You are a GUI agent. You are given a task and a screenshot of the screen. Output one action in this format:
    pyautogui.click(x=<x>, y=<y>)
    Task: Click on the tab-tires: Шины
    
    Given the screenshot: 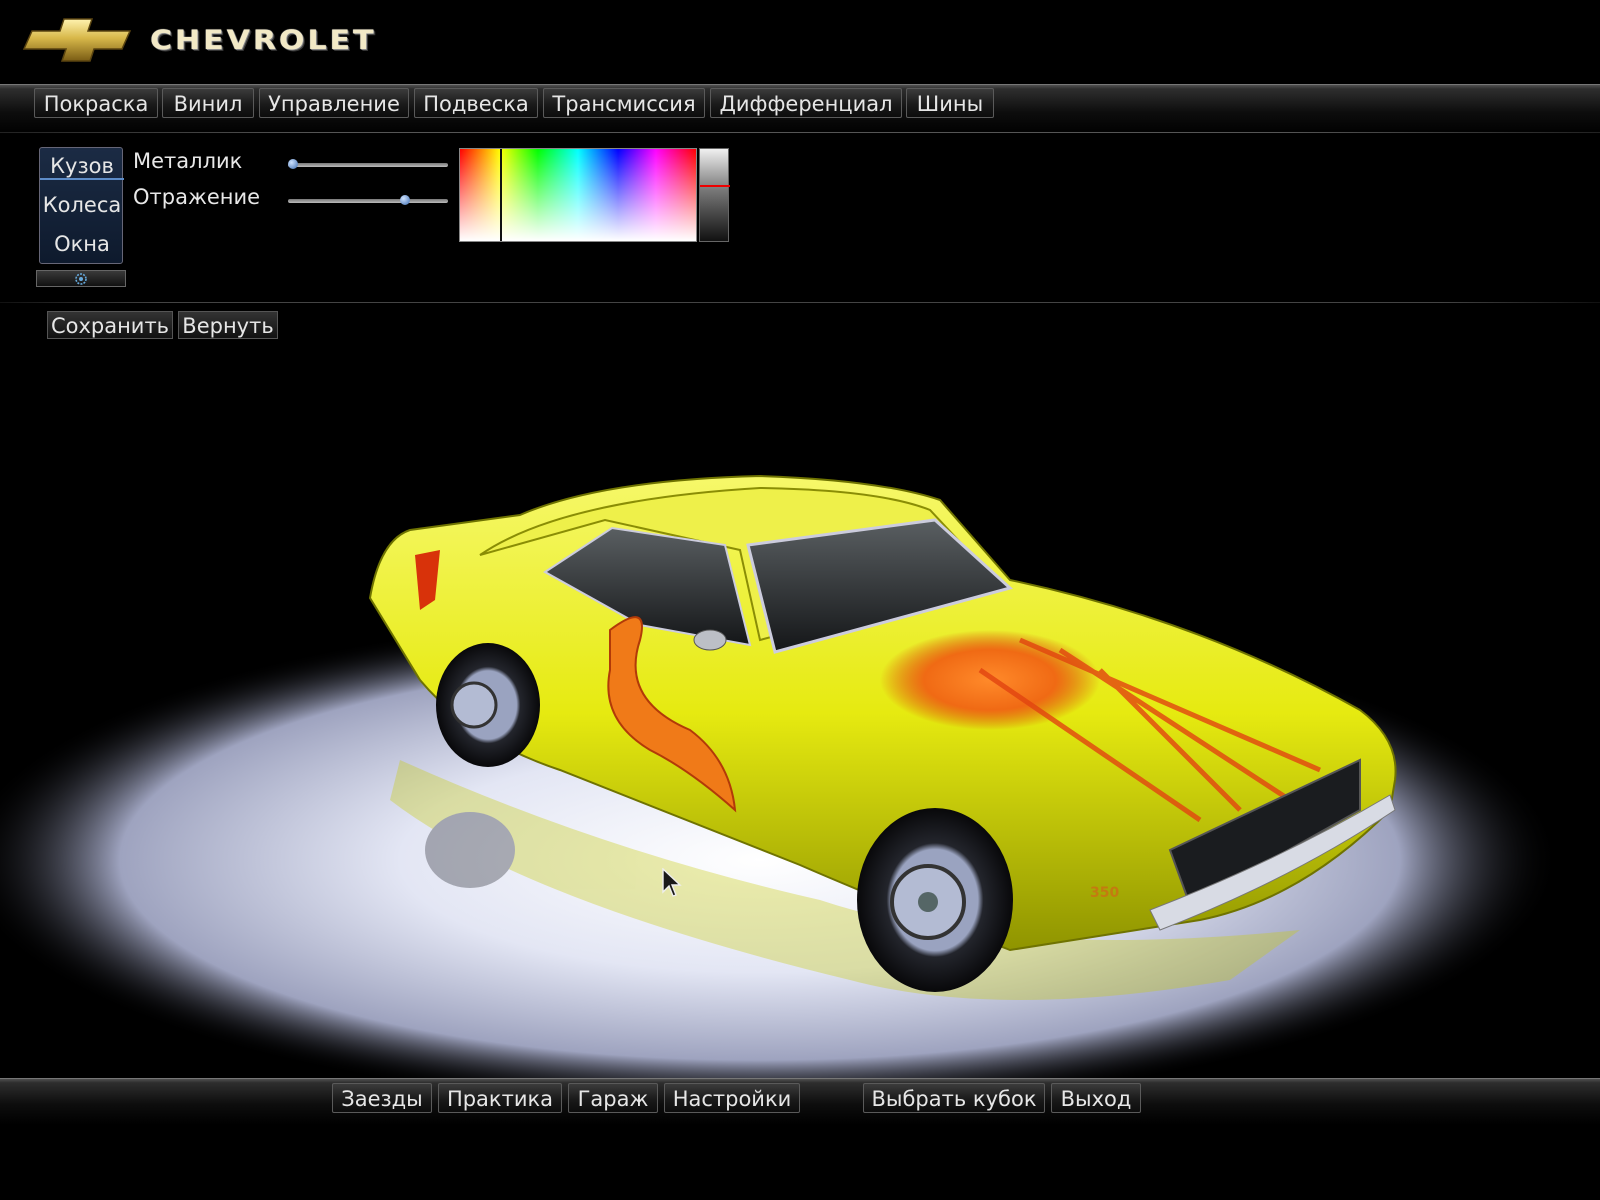 What is the action you would take?
    pyautogui.click(x=950, y=103)
    